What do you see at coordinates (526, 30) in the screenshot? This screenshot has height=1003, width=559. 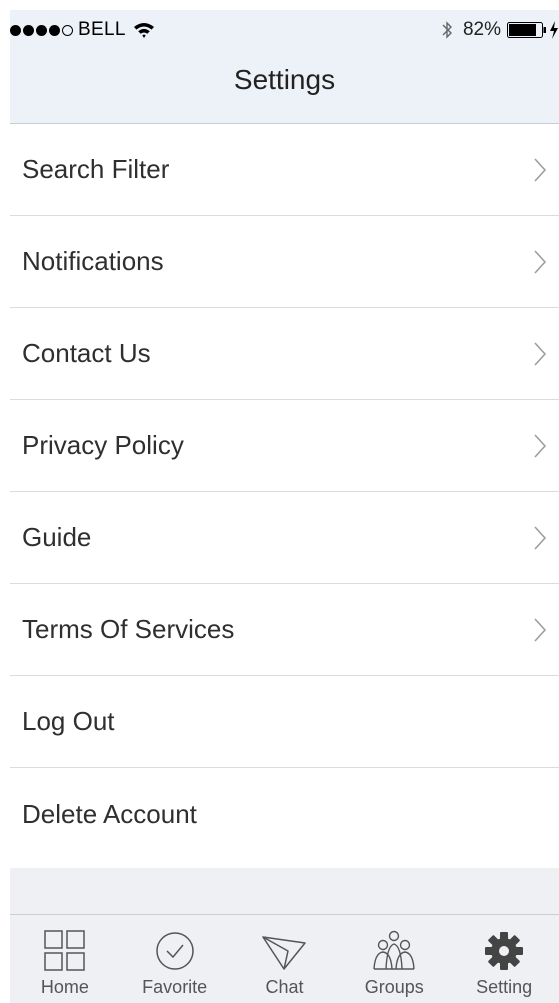 I see `battery-icon` at bounding box center [526, 30].